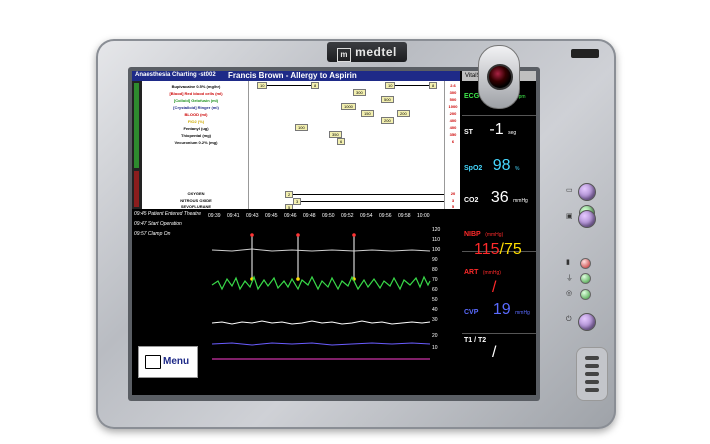 The image size is (710, 444). I want to click on chart-title: Anaesthesia Charting -st002, so click(175, 75).